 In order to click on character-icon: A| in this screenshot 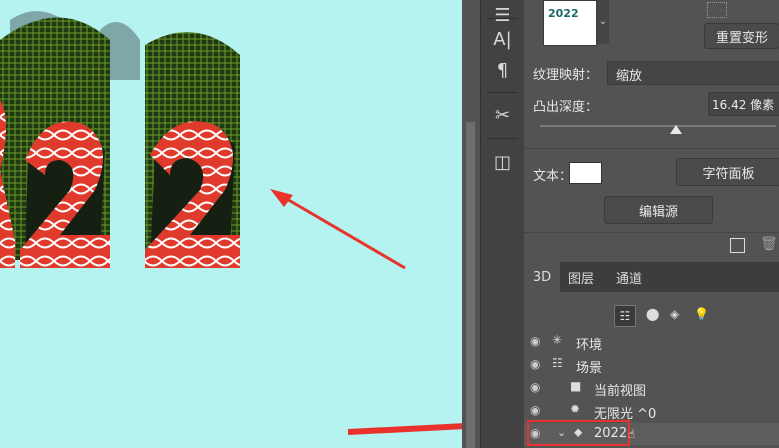, I will do `click(502, 39)`.